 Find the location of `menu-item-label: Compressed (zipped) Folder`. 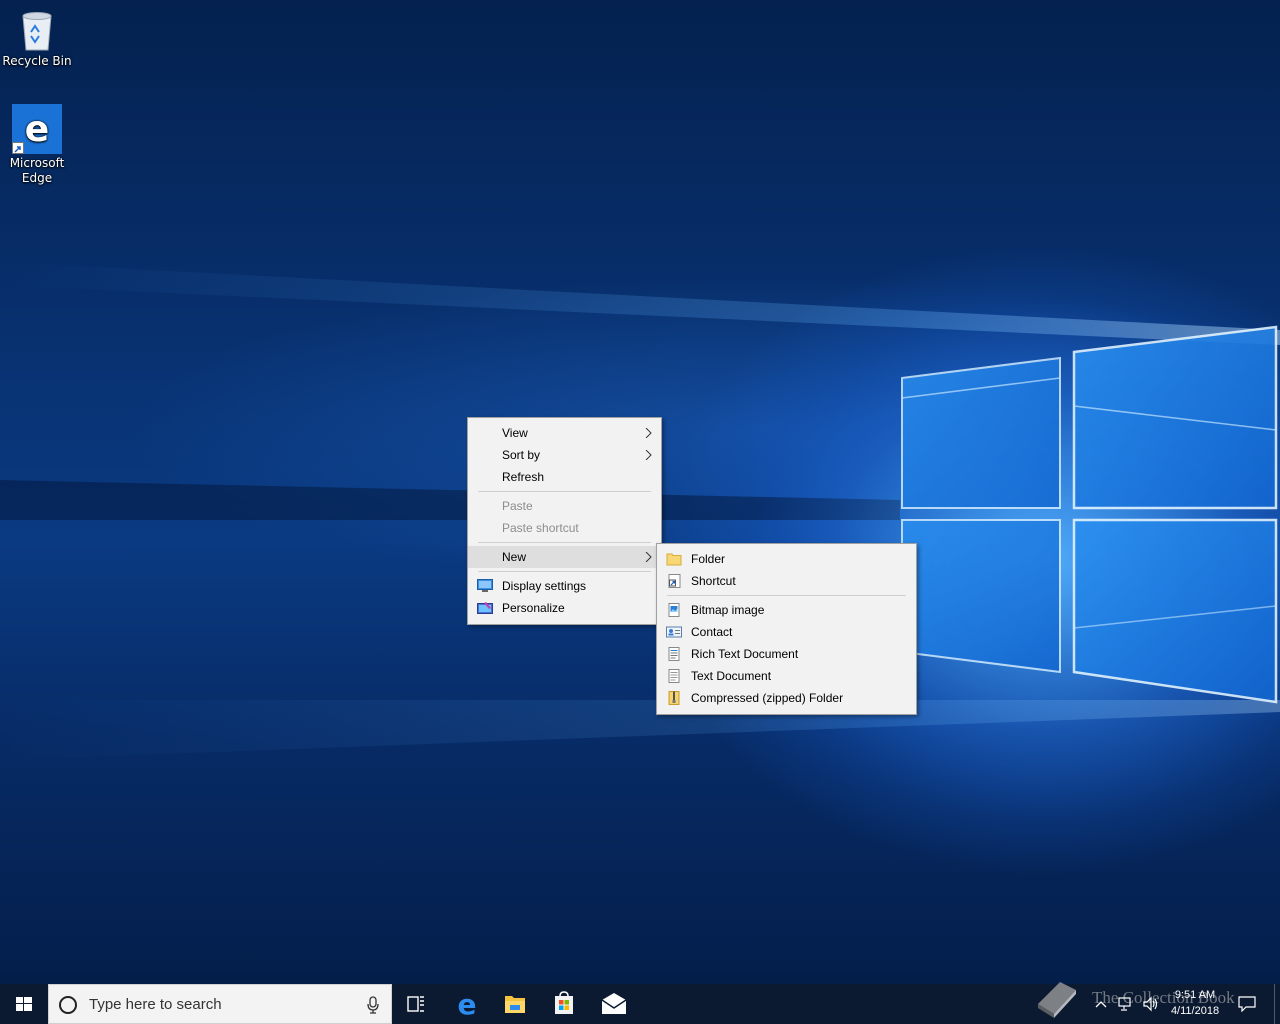

menu-item-label: Compressed (zipped) Folder is located at coordinates (767, 698).